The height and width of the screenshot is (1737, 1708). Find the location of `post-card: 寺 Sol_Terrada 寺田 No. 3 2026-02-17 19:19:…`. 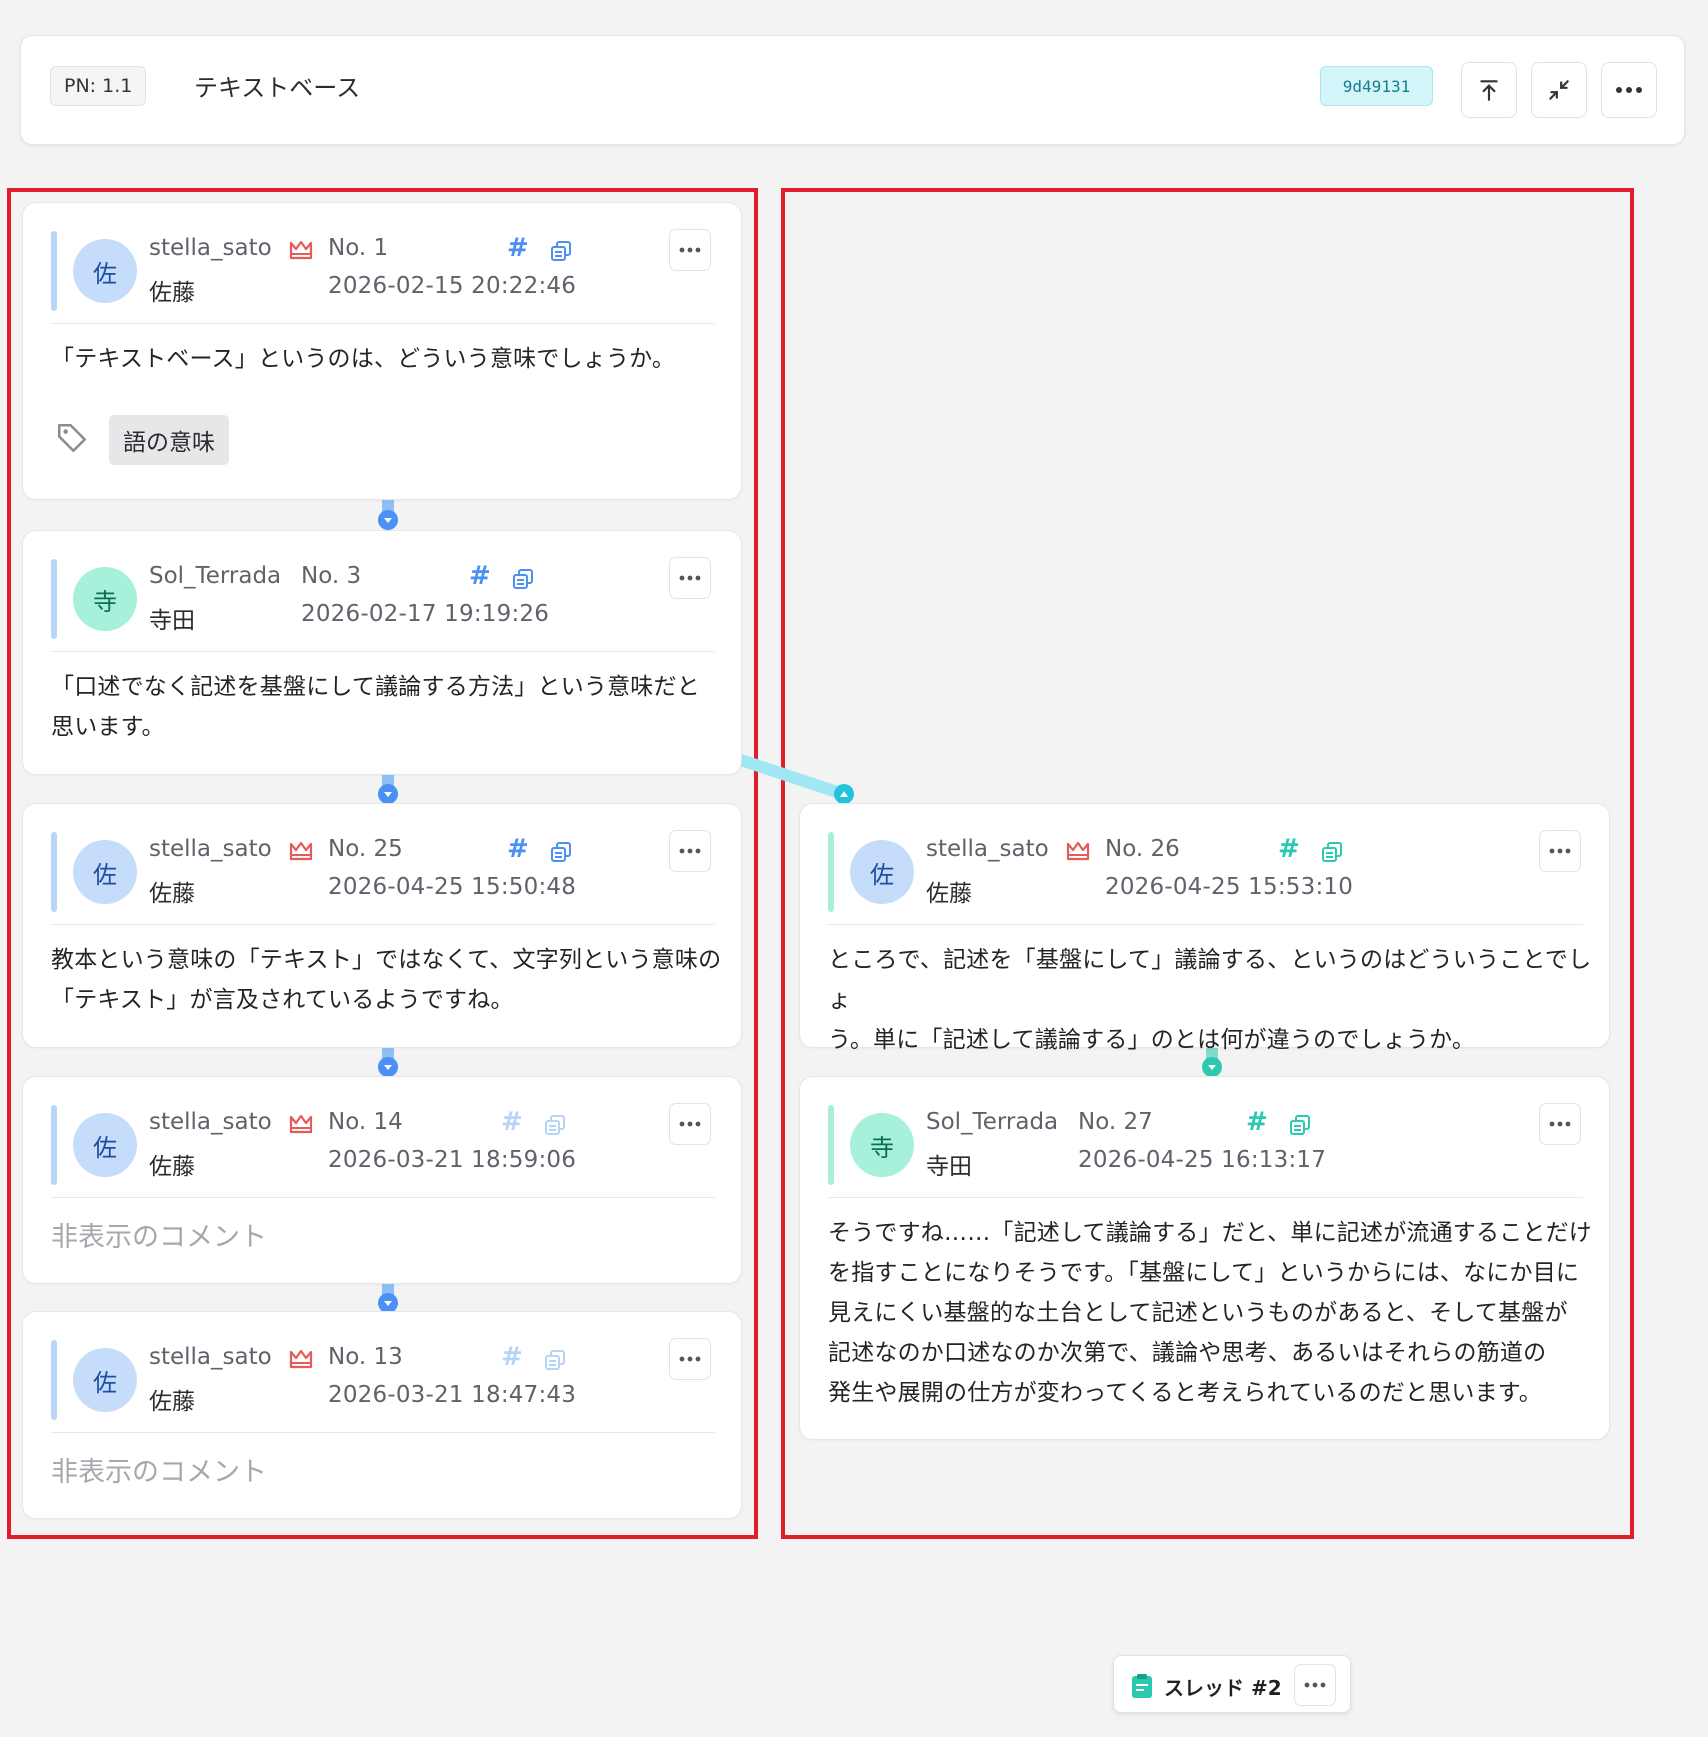

post-card: 寺 Sol_Terrada 寺田 No. 3 2026-02-17 19:19:… is located at coordinates (382, 652).